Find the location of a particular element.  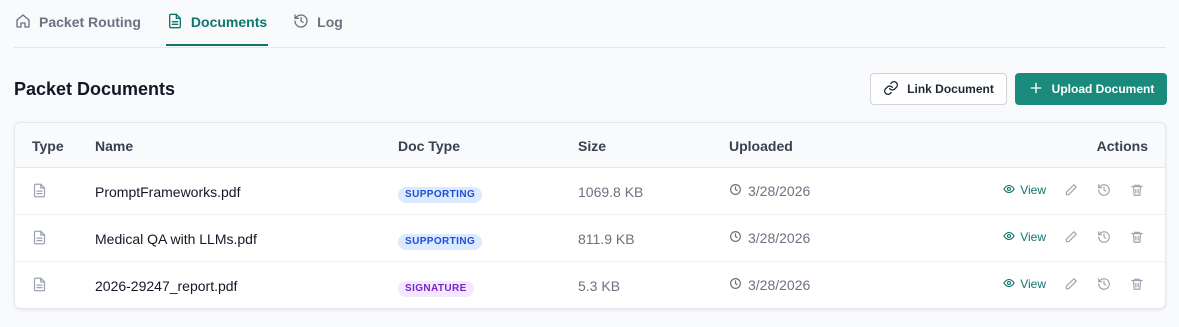

upload-document-label: Upload Document is located at coordinates (1103, 89).